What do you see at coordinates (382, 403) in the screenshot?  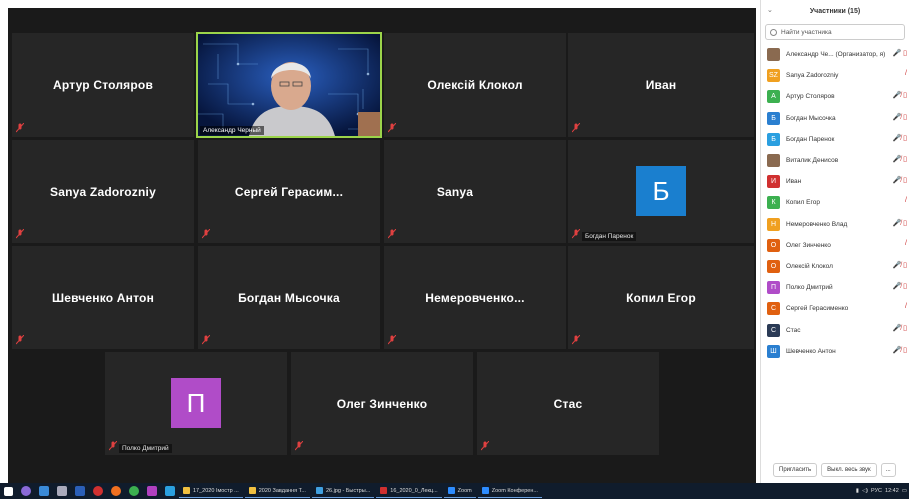 I see `participant-tile: Олег Зинченко` at bounding box center [382, 403].